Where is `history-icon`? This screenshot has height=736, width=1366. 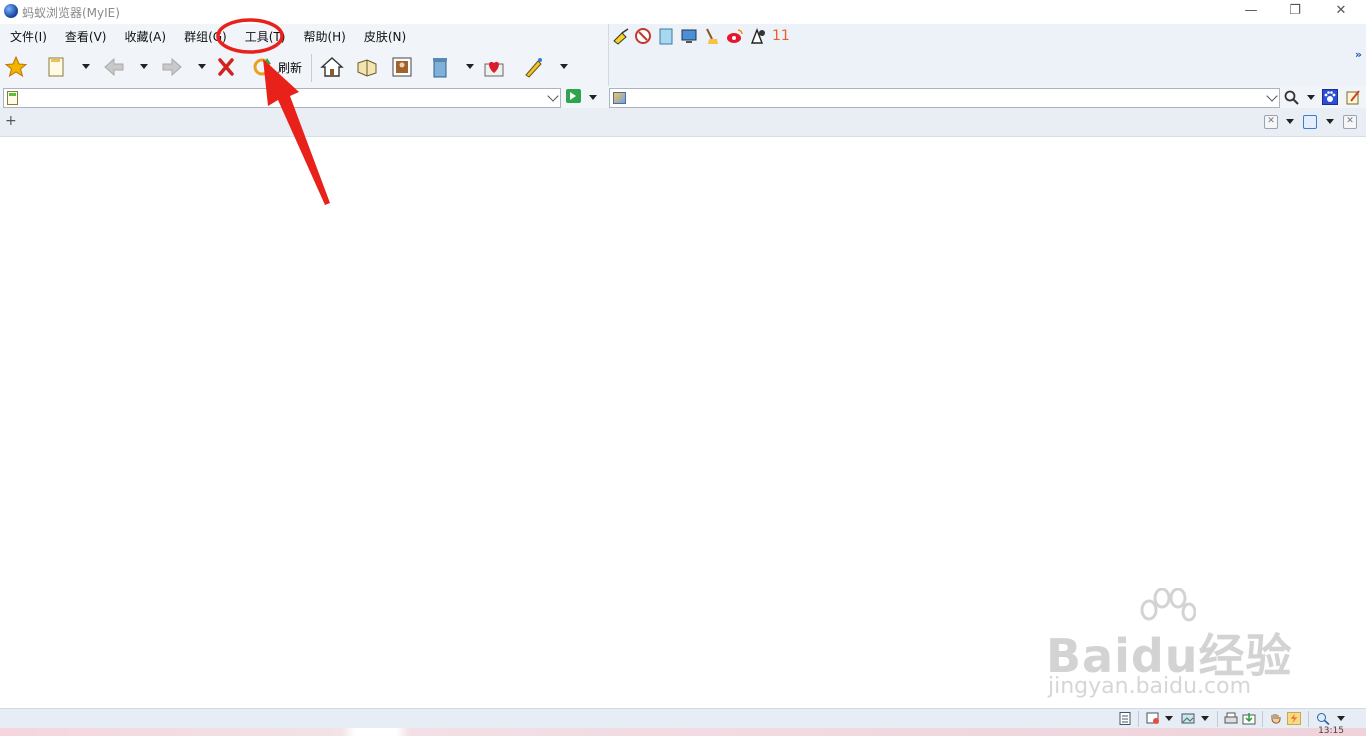
history-icon is located at coordinates (367, 67).